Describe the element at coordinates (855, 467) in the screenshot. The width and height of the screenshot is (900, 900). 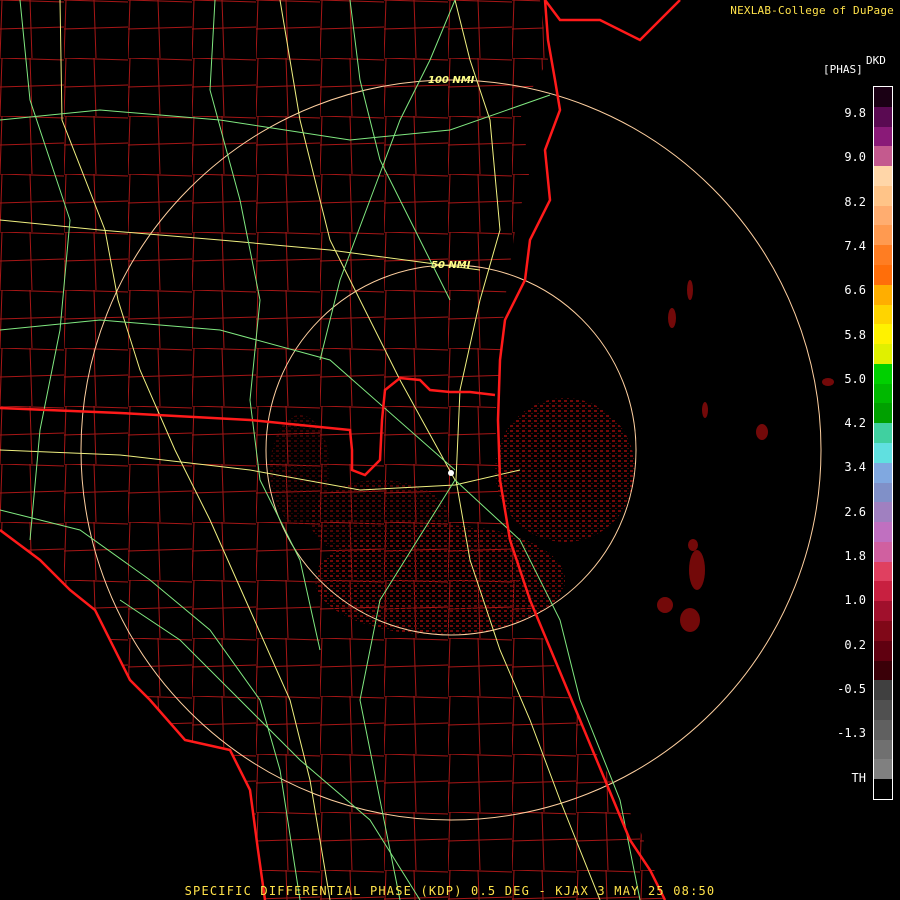
I see `legend-label: 3.4` at that location.